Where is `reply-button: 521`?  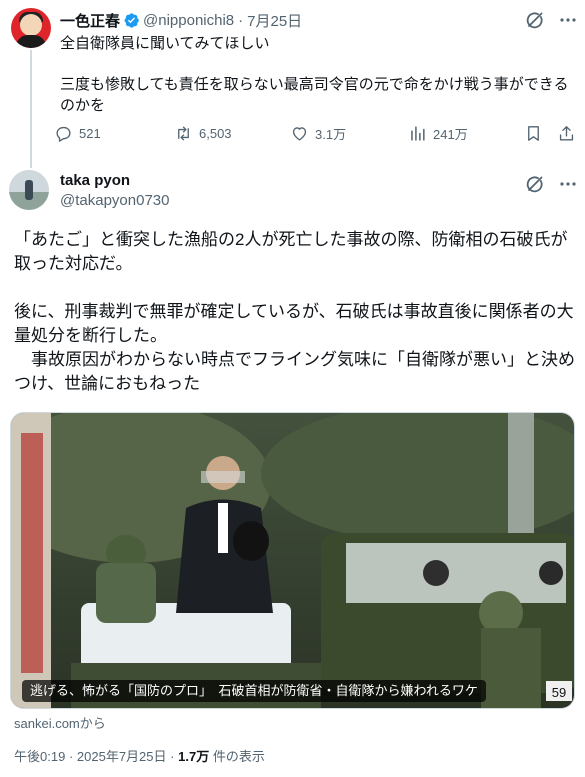 reply-button: 521 is located at coordinates (77, 133).